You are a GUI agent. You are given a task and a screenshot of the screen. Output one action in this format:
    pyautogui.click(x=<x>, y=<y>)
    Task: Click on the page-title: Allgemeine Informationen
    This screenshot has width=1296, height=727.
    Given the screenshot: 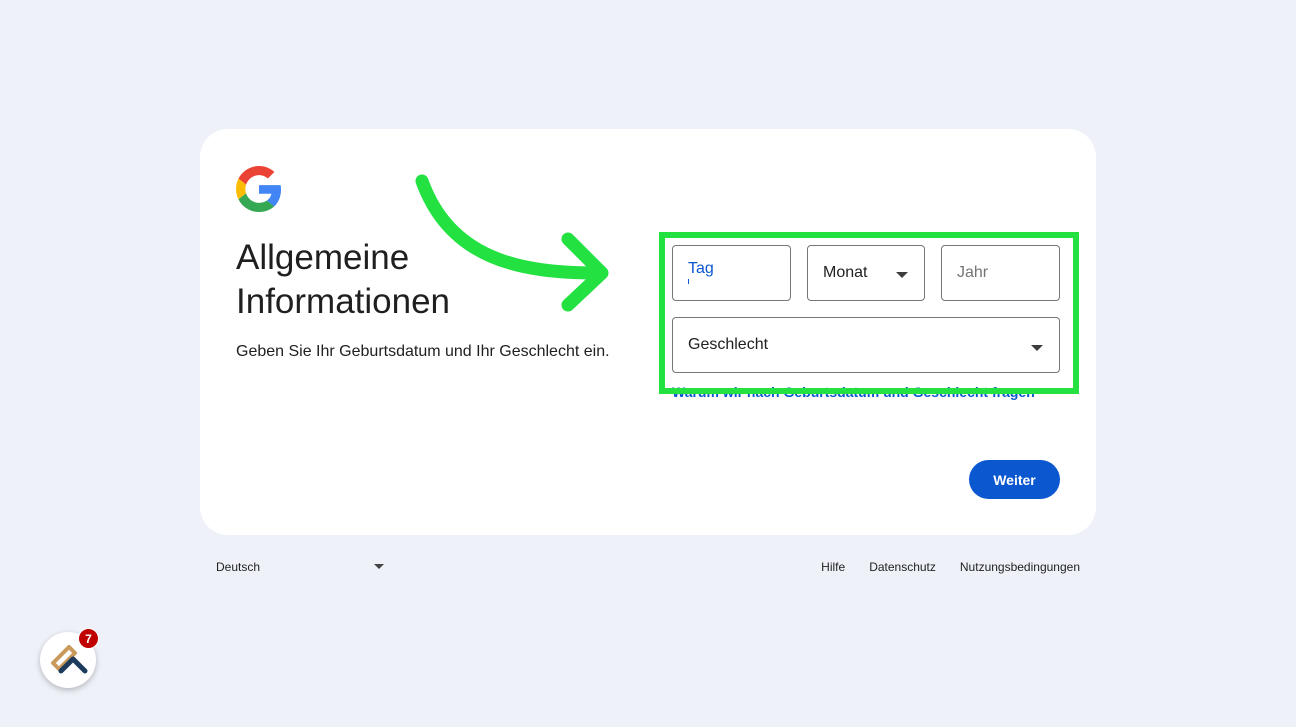 What is the action you would take?
    pyautogui.click(x=426, y=280)
    